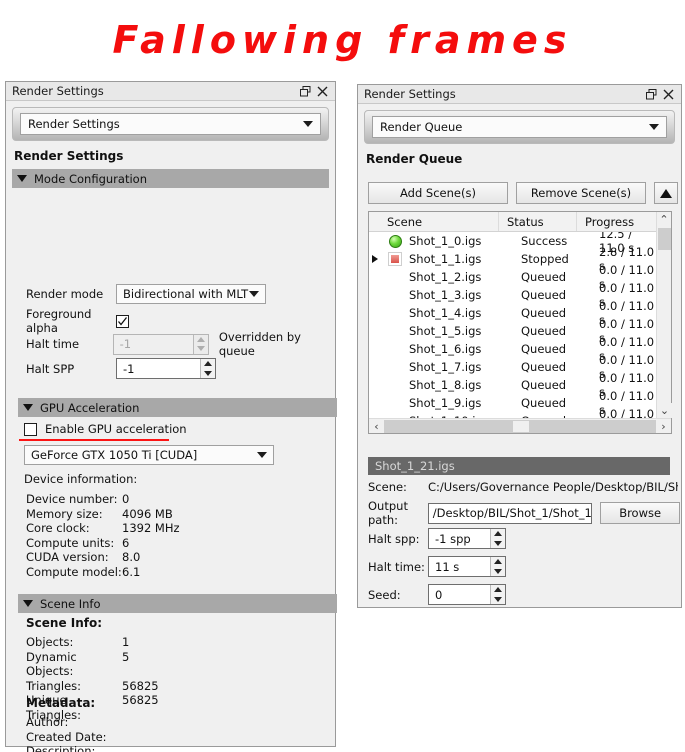 This screenshot has height=752, width=685. Describe the element at coordinates (177, 603) in the screenshot. I see `group-scene-info: Scene Info` at that location.